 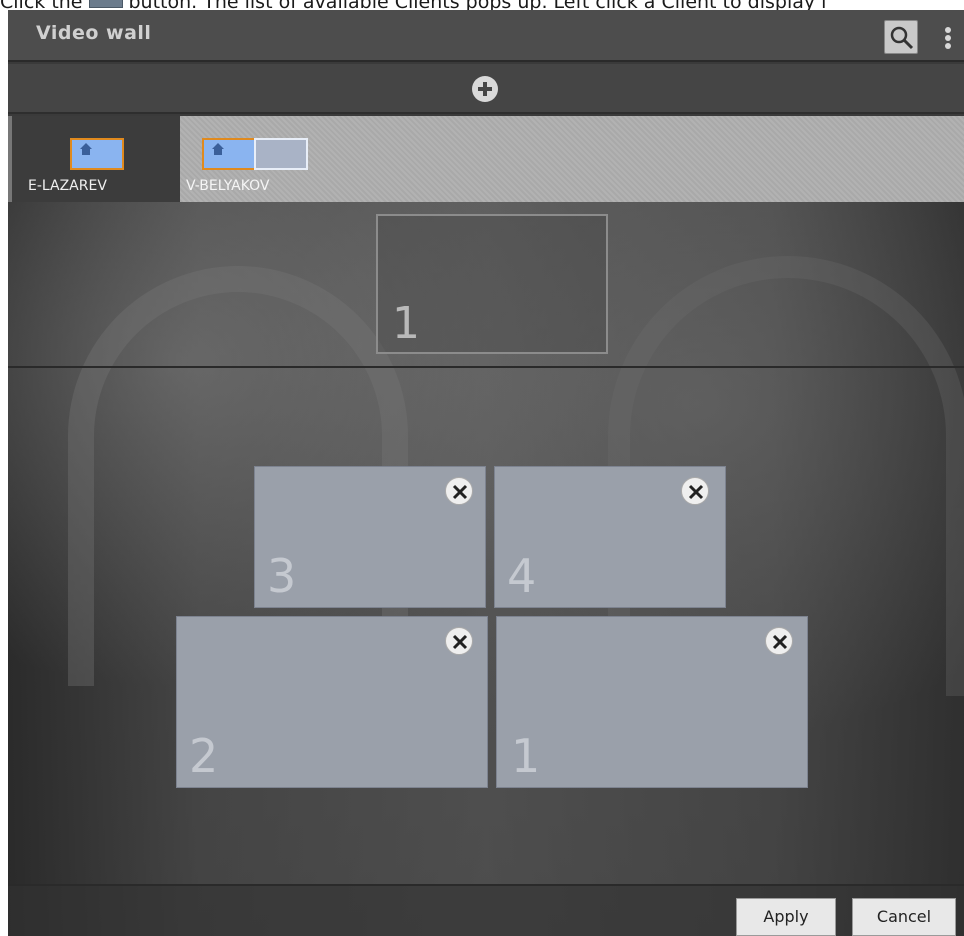 What do you see at coordinates (105, 4) in the screenshot?
I see `video-wall-button-icon` at bounding box center [105, 4].